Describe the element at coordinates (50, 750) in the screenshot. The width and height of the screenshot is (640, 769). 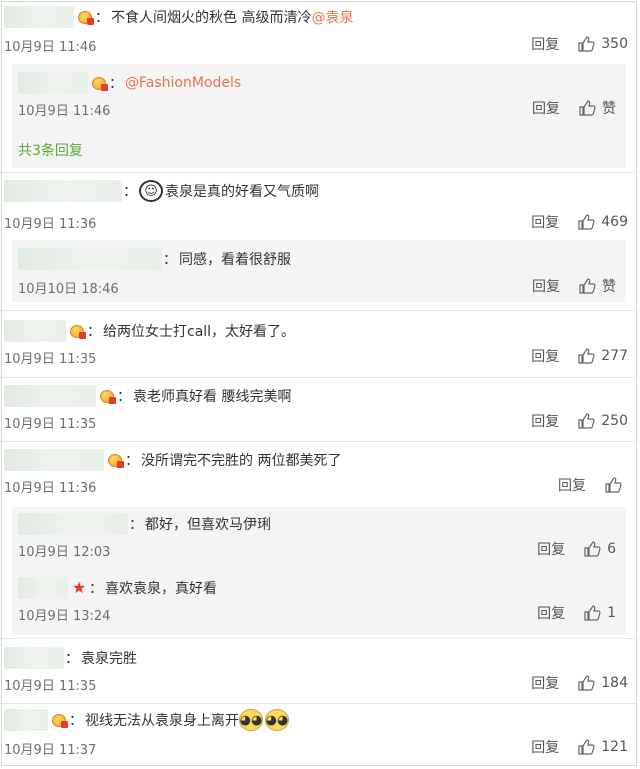
I see `comment-time: 10月9日 11:37` at that location.